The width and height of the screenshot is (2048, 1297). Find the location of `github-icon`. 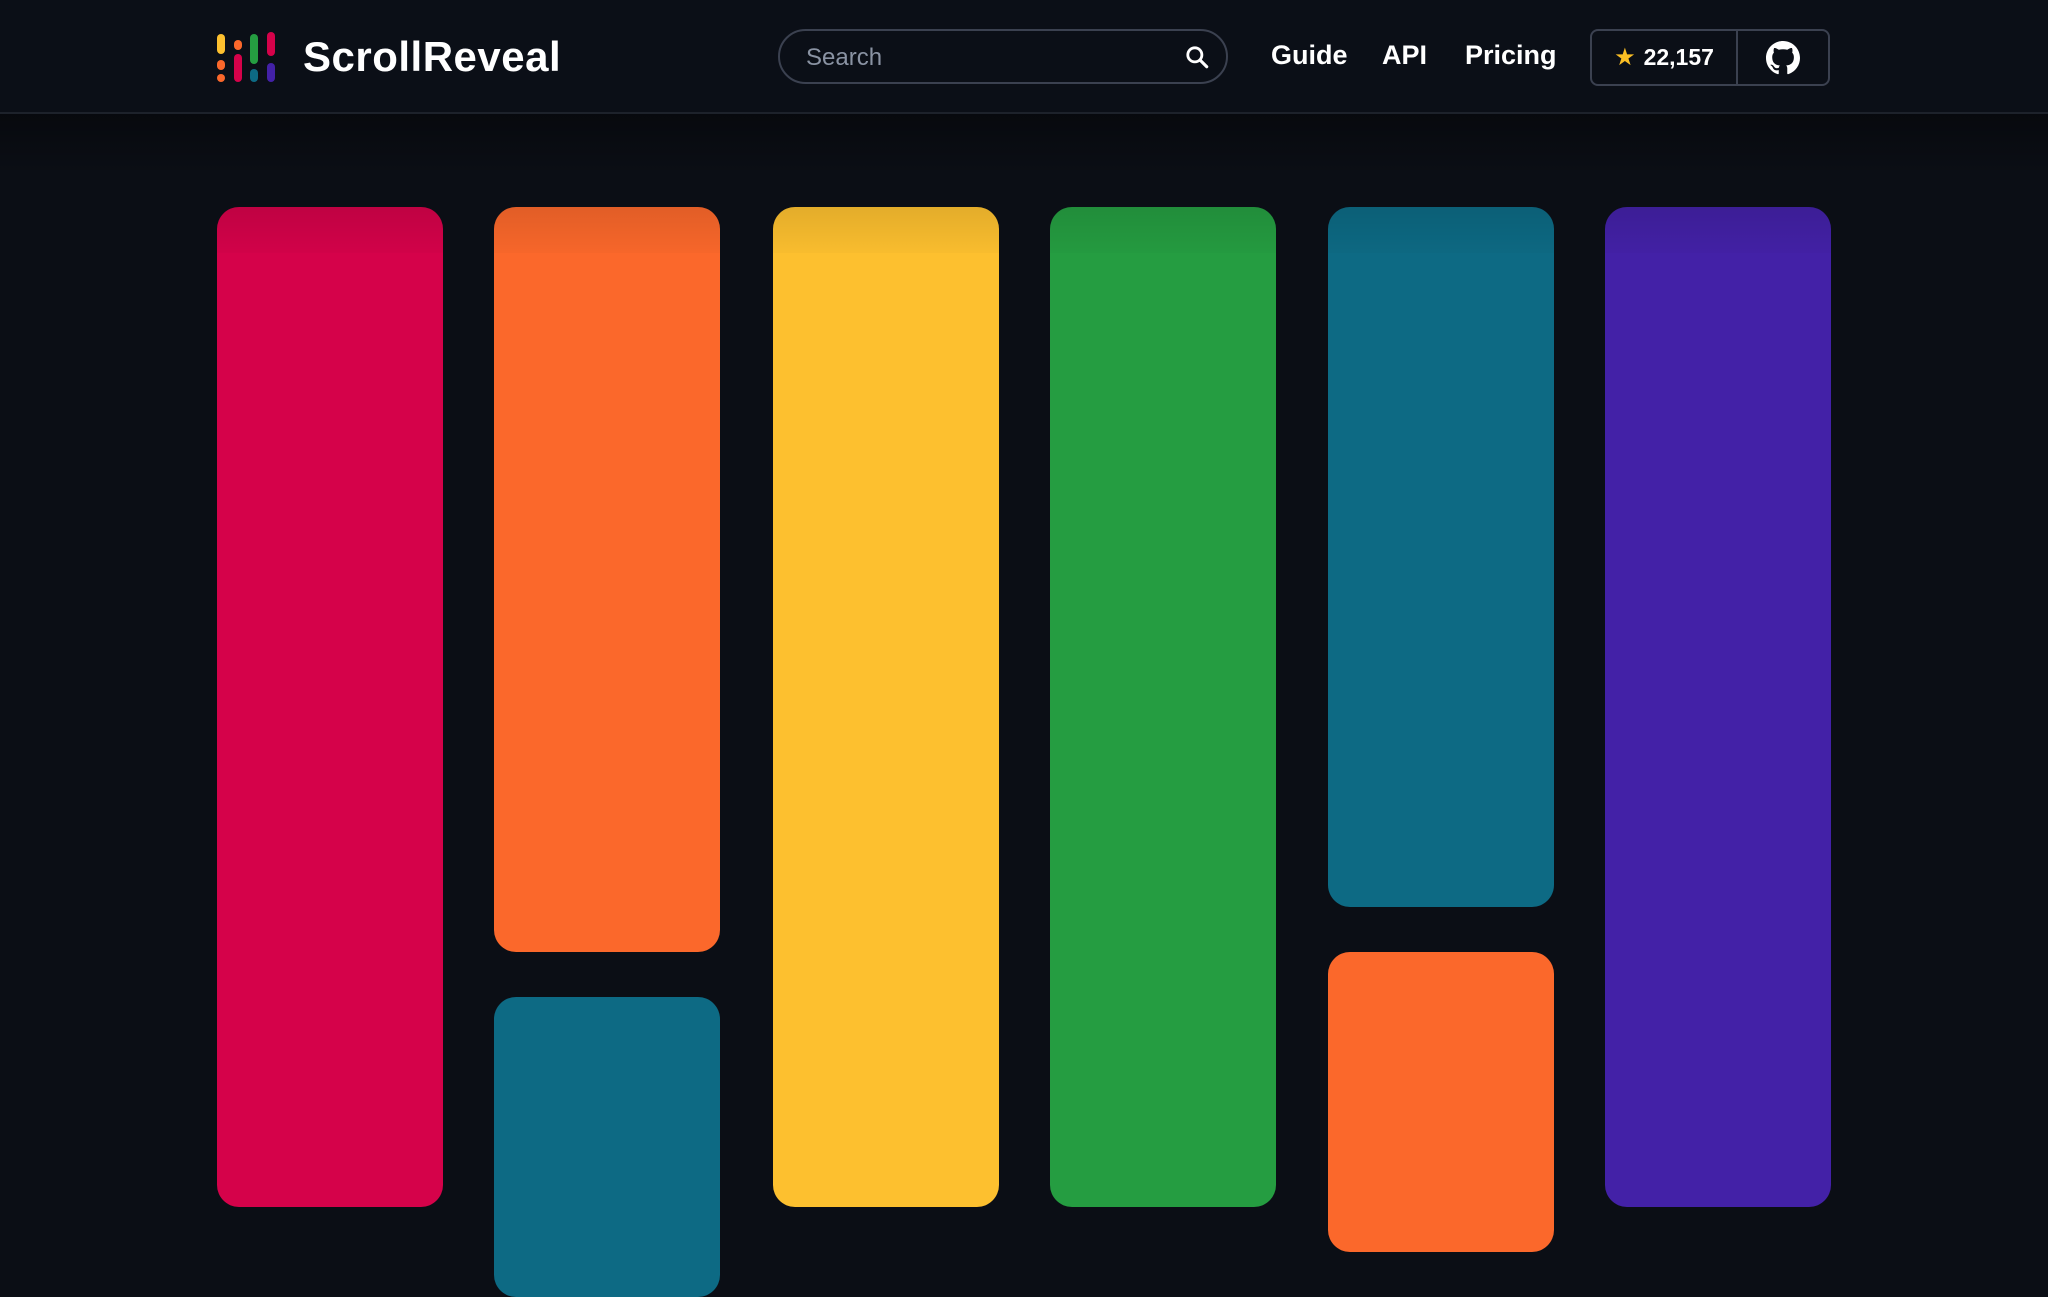

github-icon is located at coordinates (1783, 57).